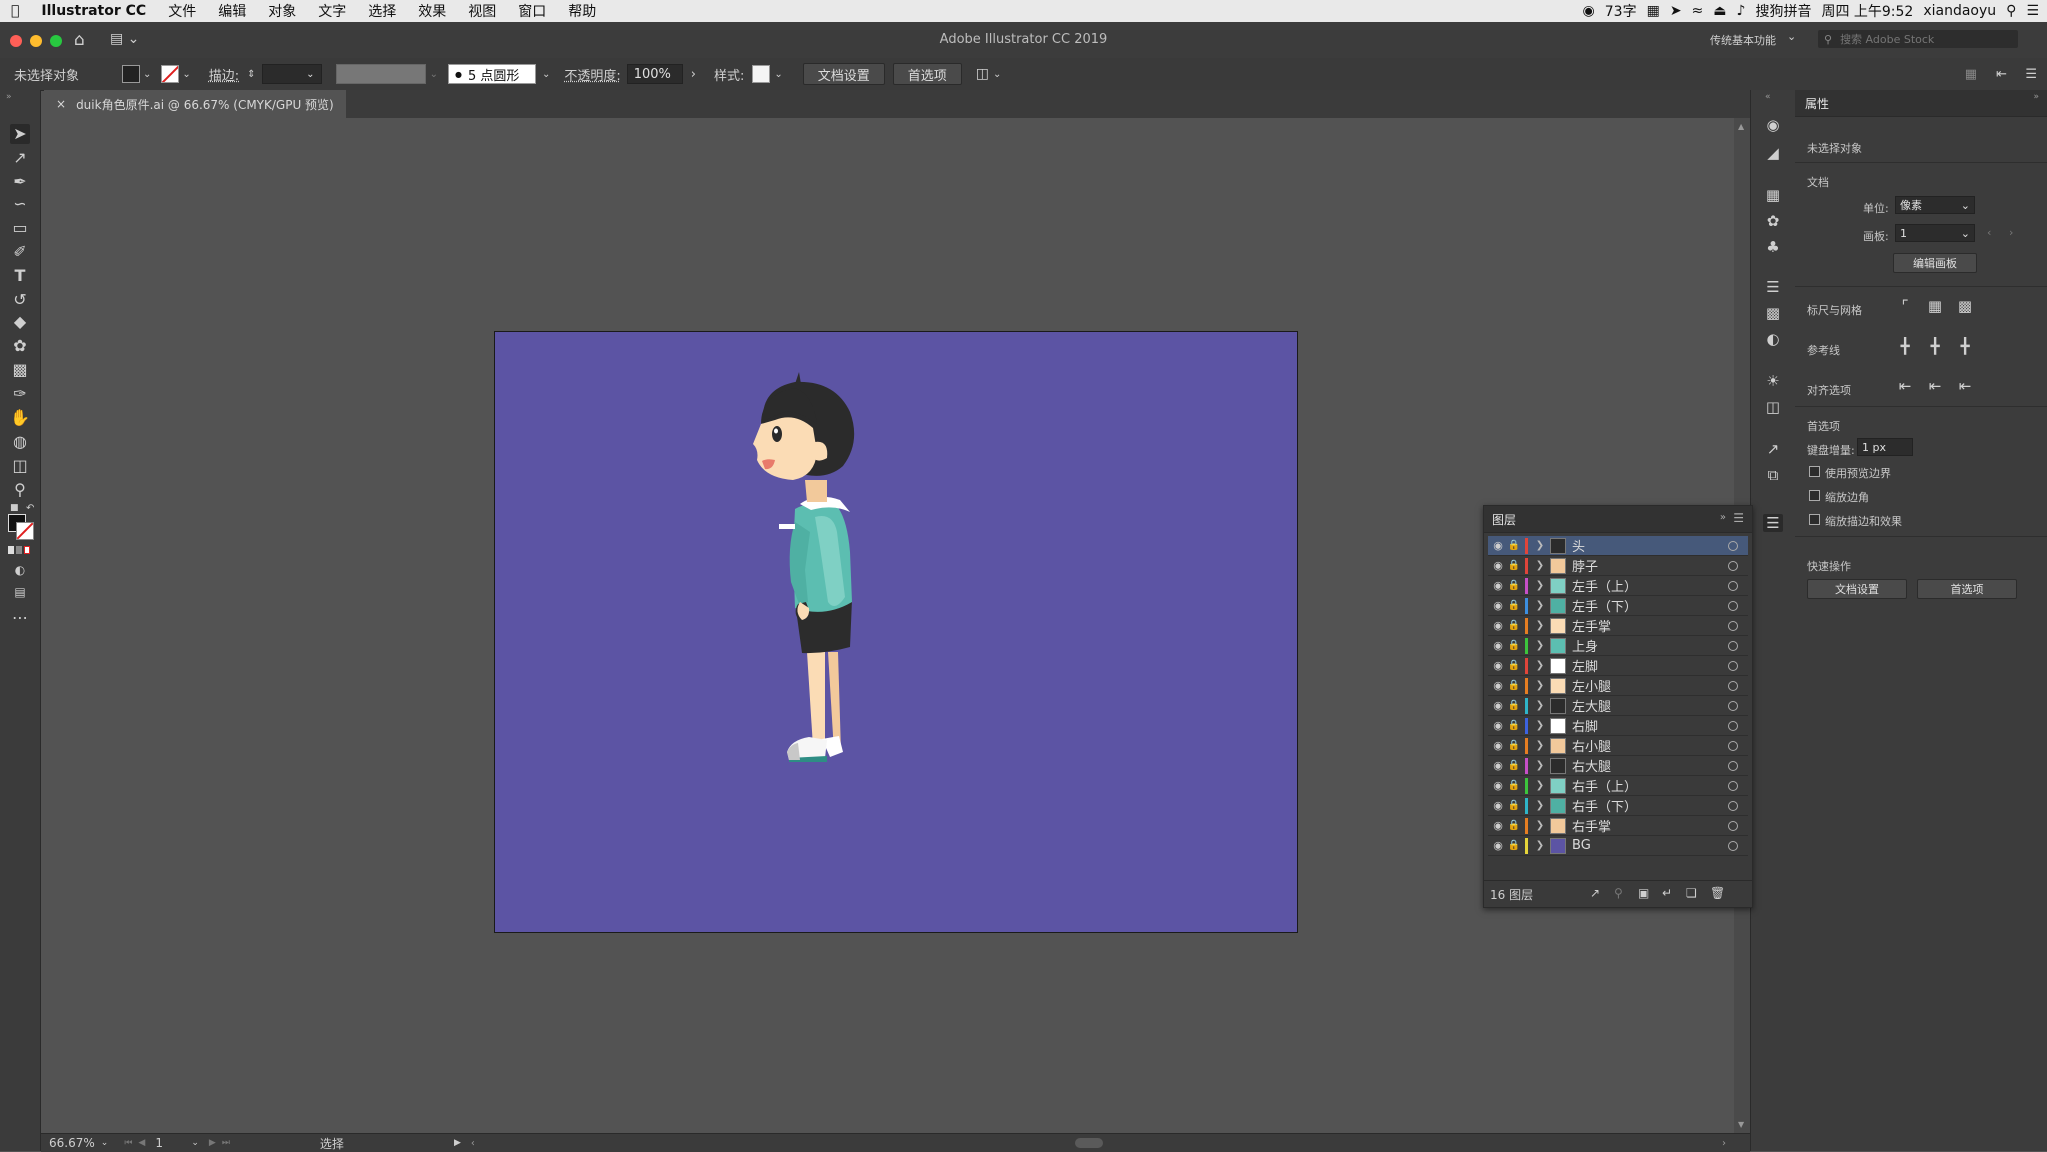 This screenshot has width=2047, height=1152. I want to click on symbols-panel-icon: ♣, so click(1773, 247).